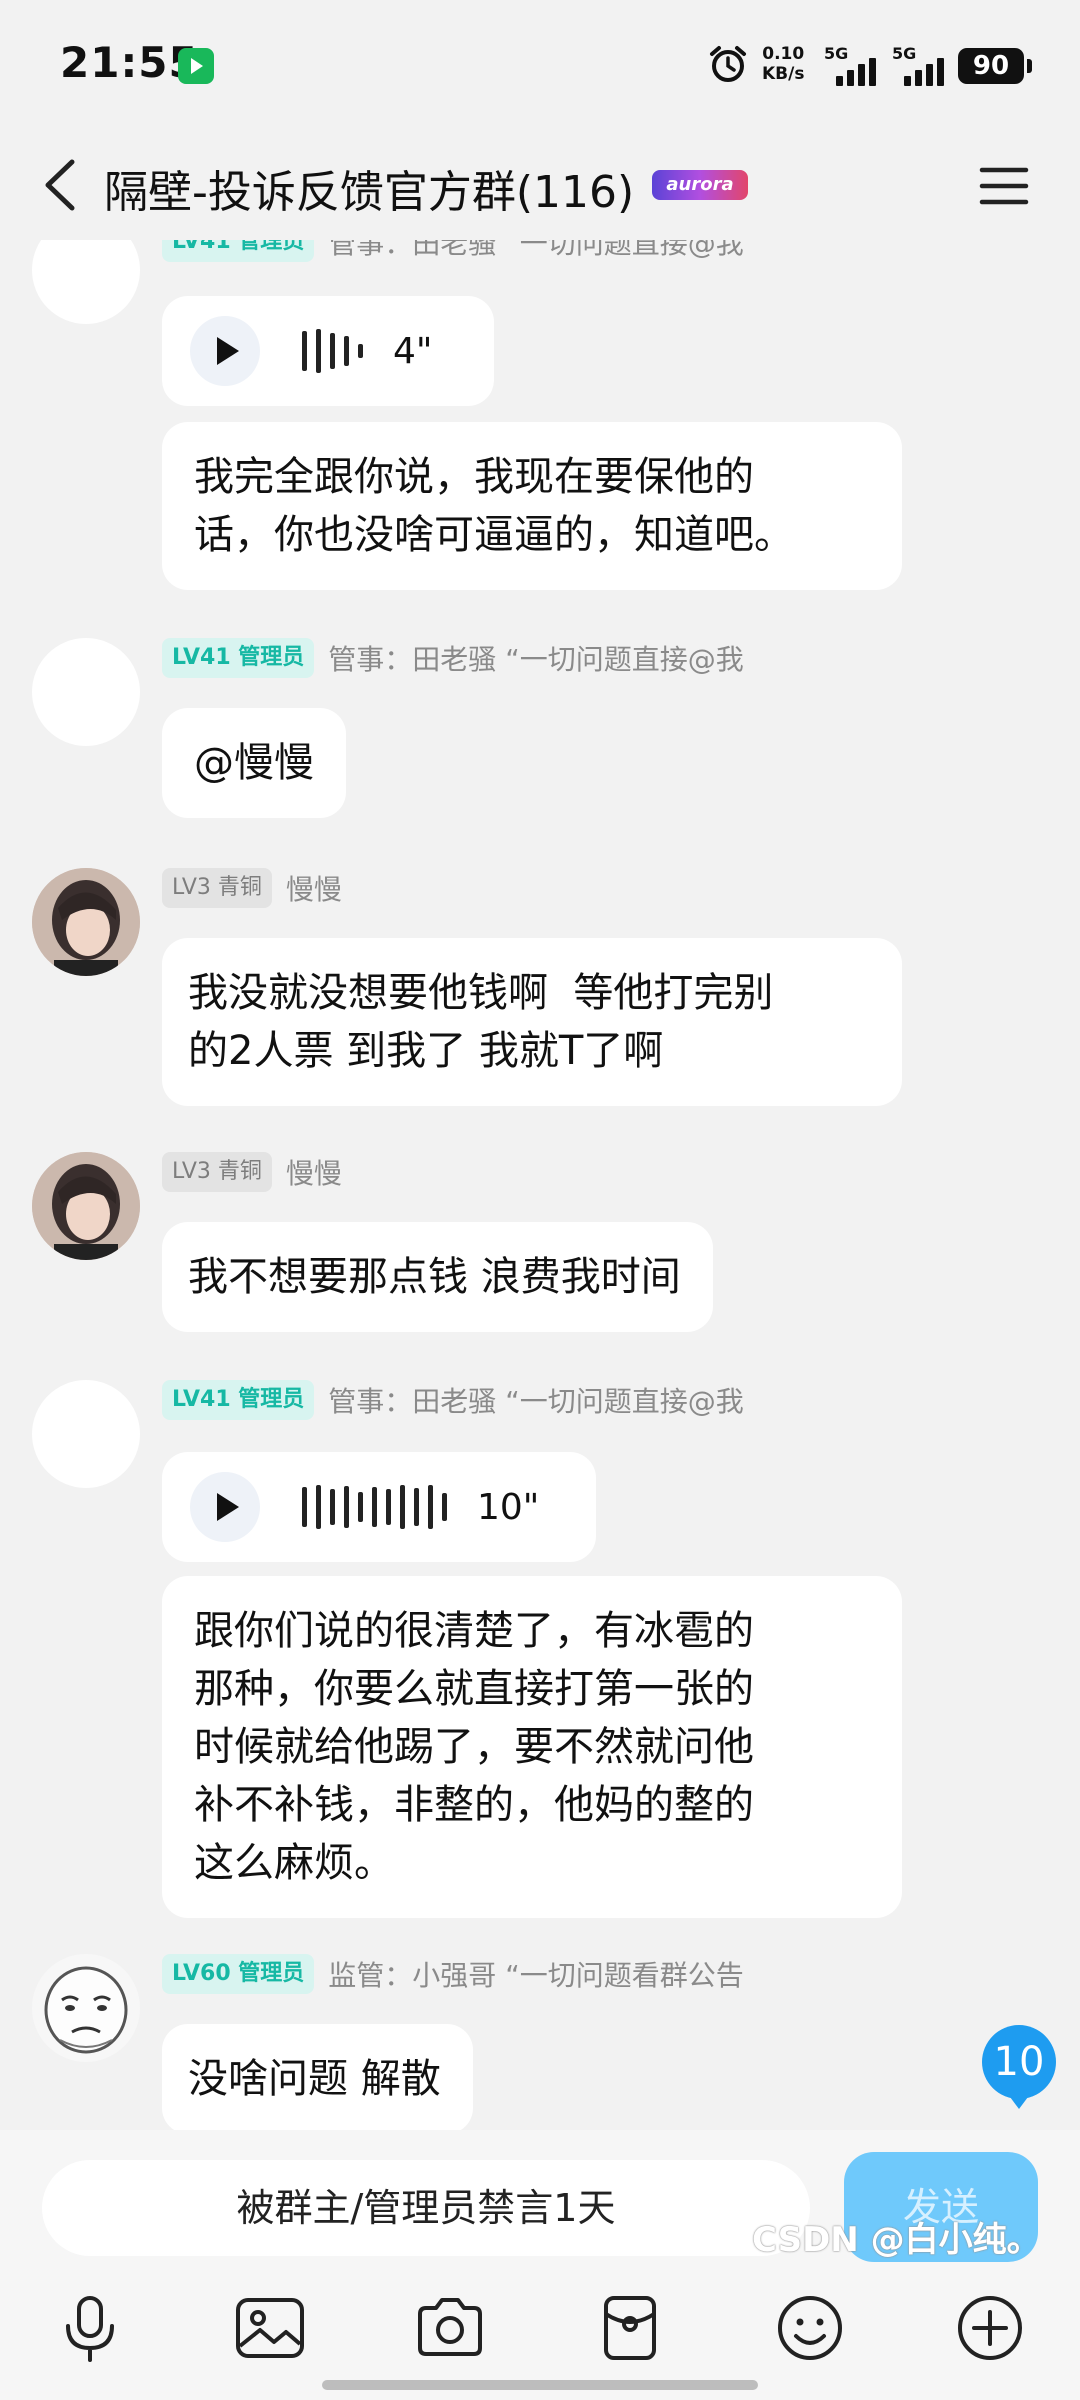  What do you see at coordinates (540, 2265) in the screenshot?
I see `input-bar: 被群主/管理员禁言1天 发送` at bounding box center [540, 2265].